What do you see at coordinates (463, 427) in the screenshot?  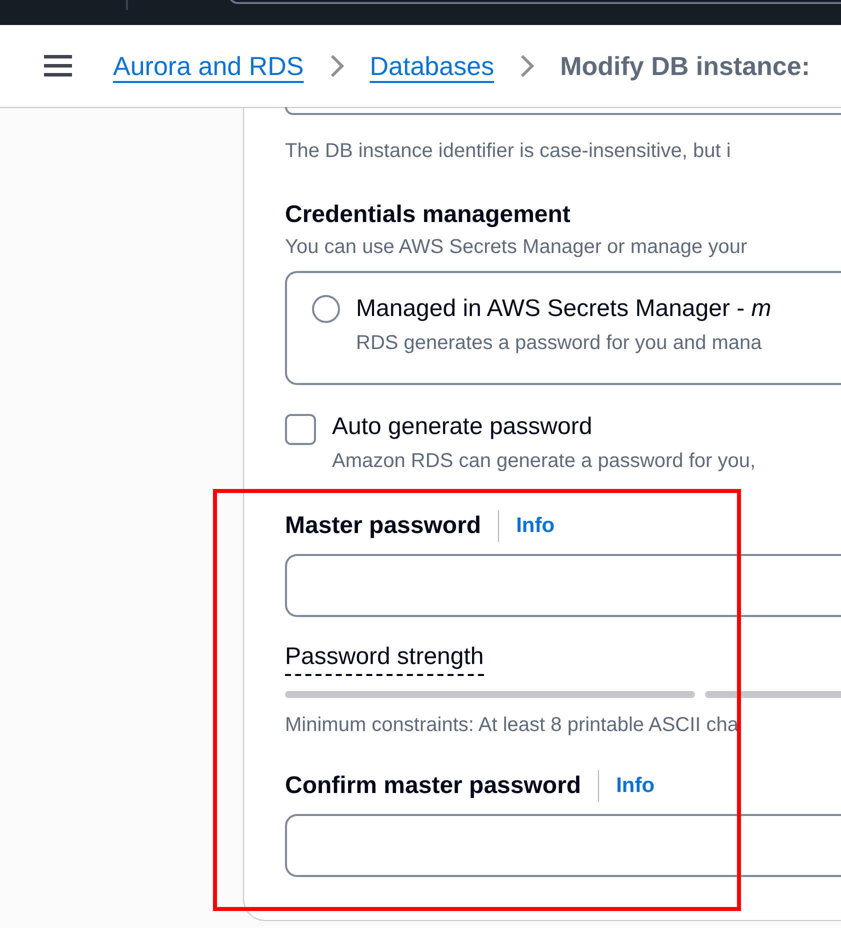 I see `checkbox-label: Auto generate password` at bounding box center [463, 427].